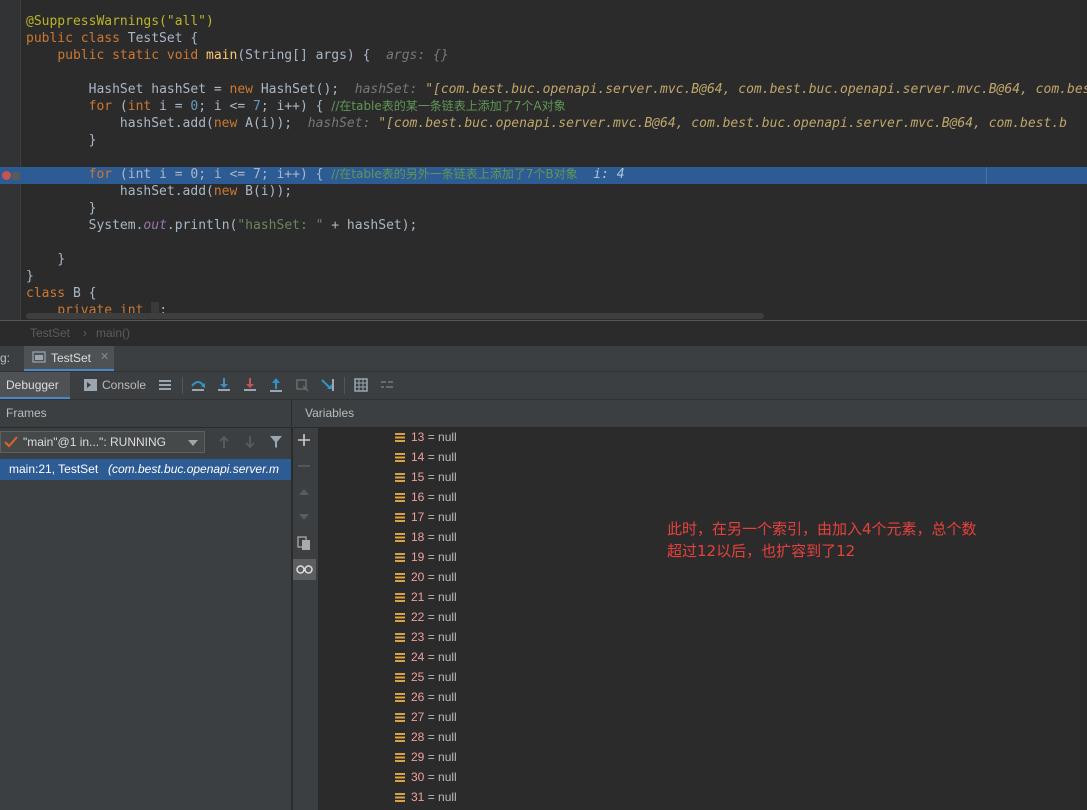 The width and height of the screenshot is (1087, 810). What do you see at coordinates (92, 140) in the screenshot?
I see `code-line-8: }` at bounding box center [92, 140].